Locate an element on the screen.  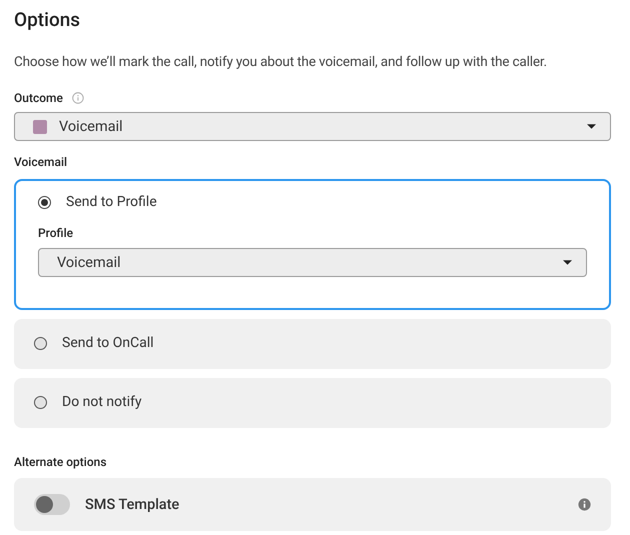
option-label: Send to Profile is located at coordinates (111, 202).